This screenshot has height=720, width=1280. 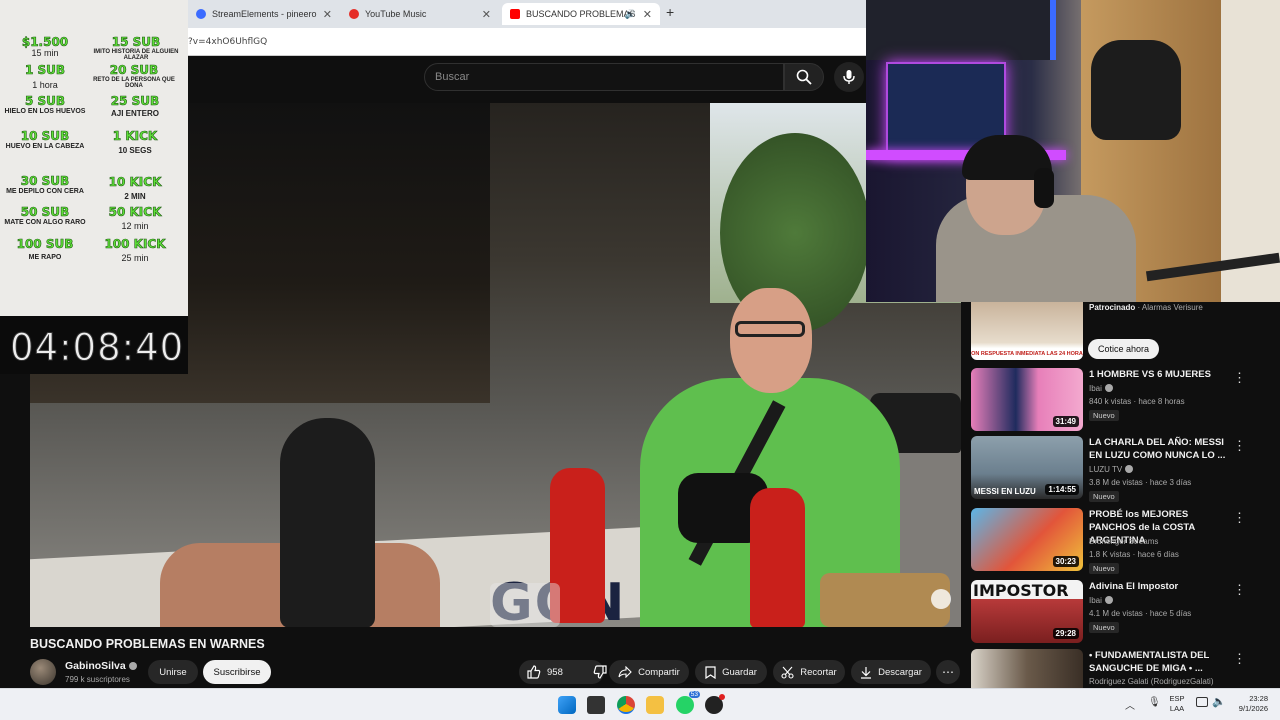 I want to click on advertiser-name: Alarmas Verisure, so click(x=1172, y=307).